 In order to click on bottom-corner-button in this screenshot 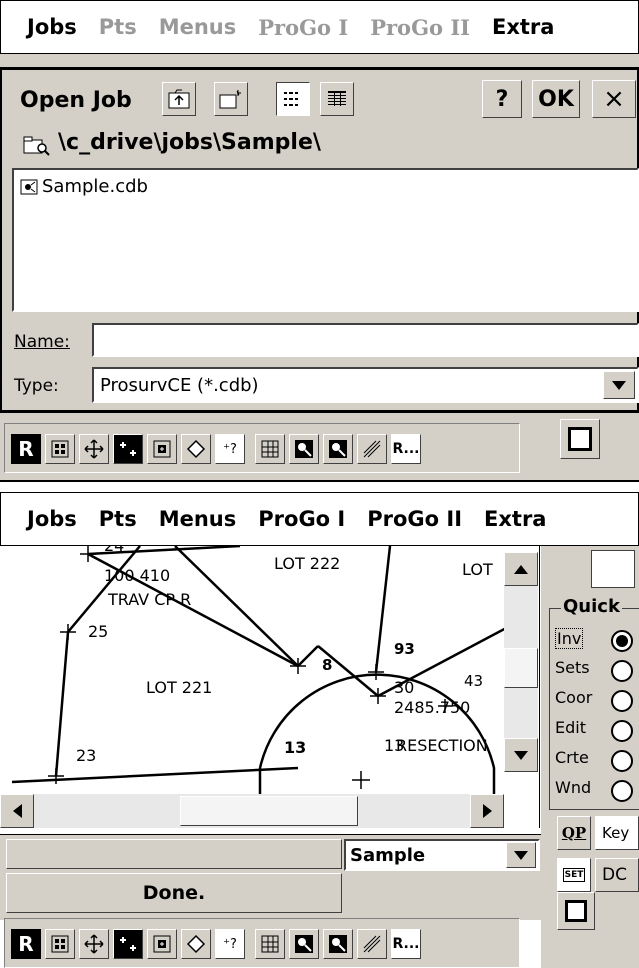, I will do `click(576, 911)`.